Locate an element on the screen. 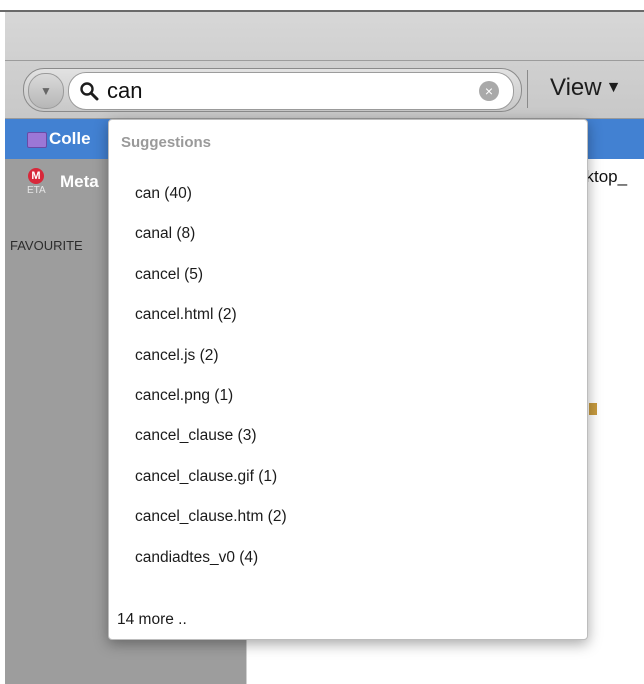 This screenshot has height=684, width=644. search-box: ▼ × is located at coordinates (272, 90).